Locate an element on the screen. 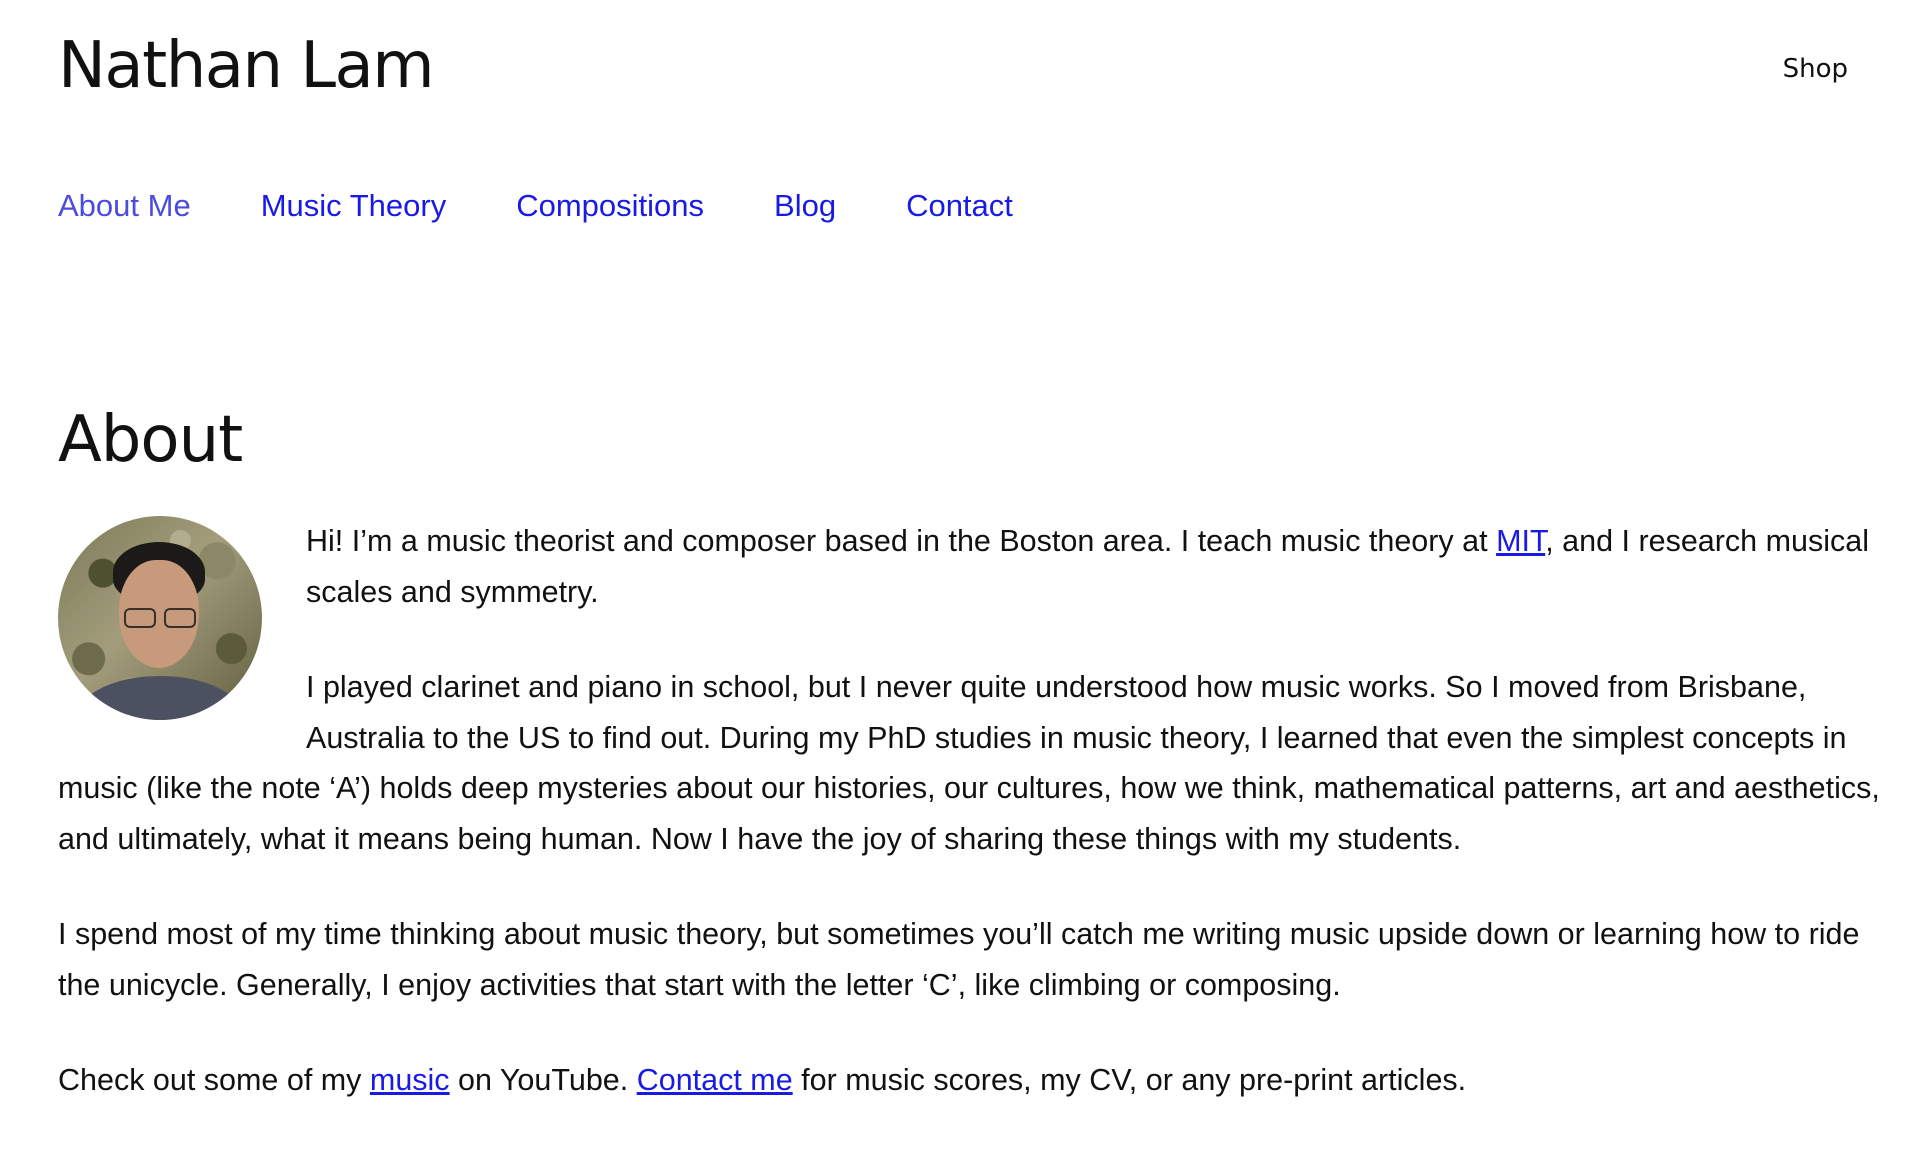 The image size is (1924, 1156). nav-item-compositions: Compositions is located at coordinates (610, 206).